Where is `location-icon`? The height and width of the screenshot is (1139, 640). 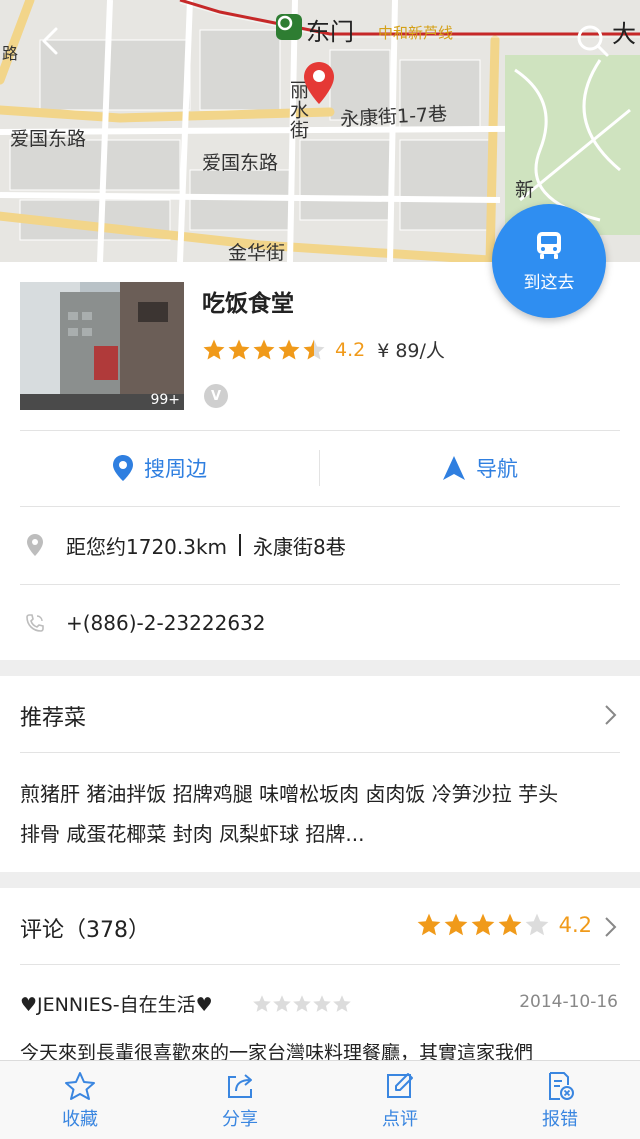
location-icon is located at coordinates (35, 545).